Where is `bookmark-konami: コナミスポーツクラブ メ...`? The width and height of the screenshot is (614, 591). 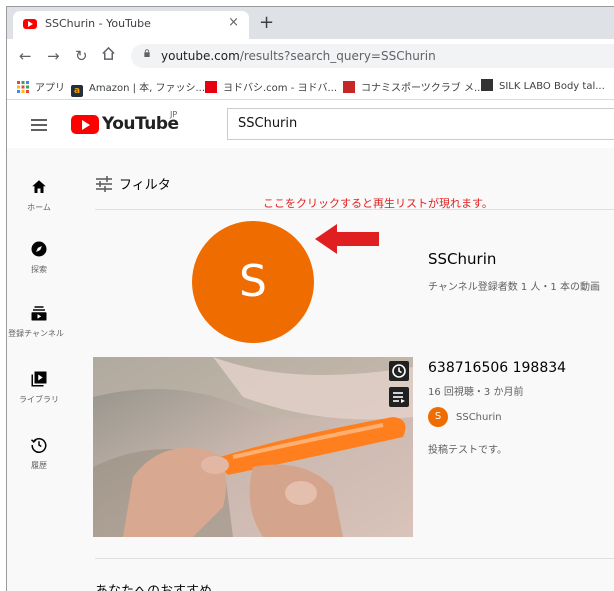
bookmark-konami: コナミスポーツクラブ メ... is located at coordinates (413, 86).